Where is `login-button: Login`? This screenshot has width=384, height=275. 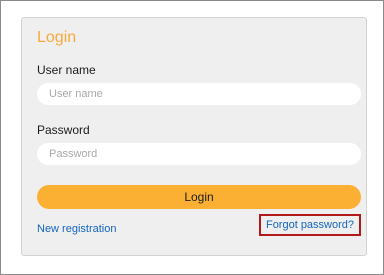
login-button: Login is located at coordinates (199, 197).